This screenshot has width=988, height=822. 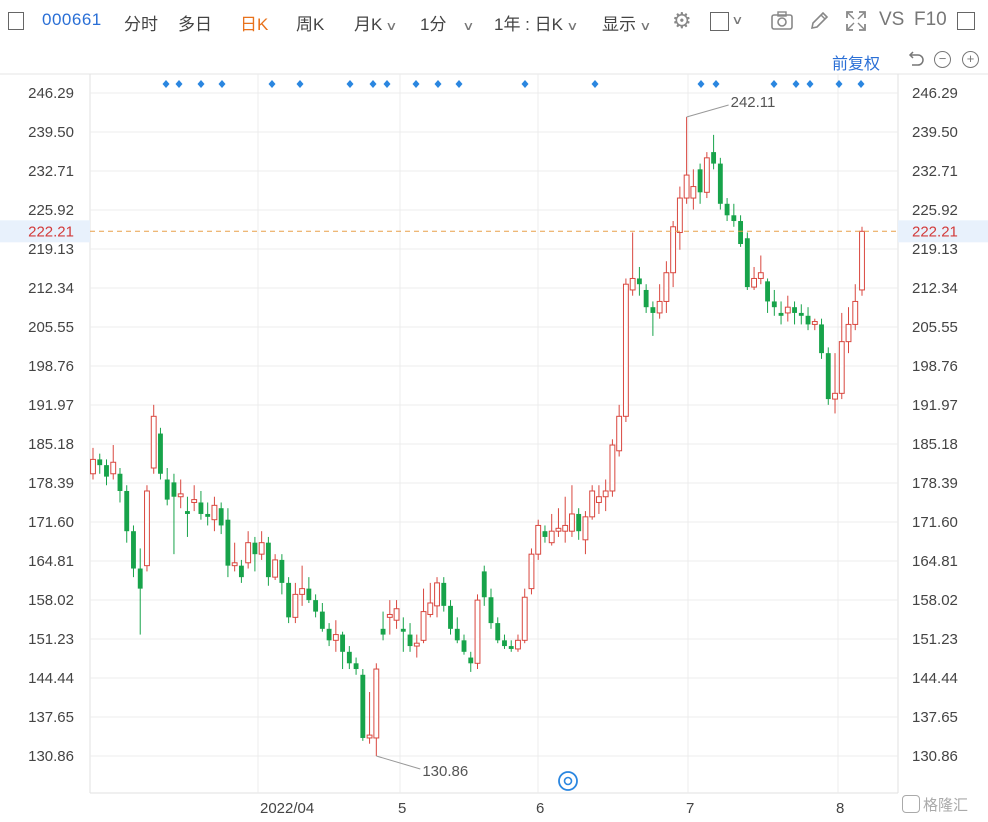 I want to click on min-pointer, so click(x=398, y=762).